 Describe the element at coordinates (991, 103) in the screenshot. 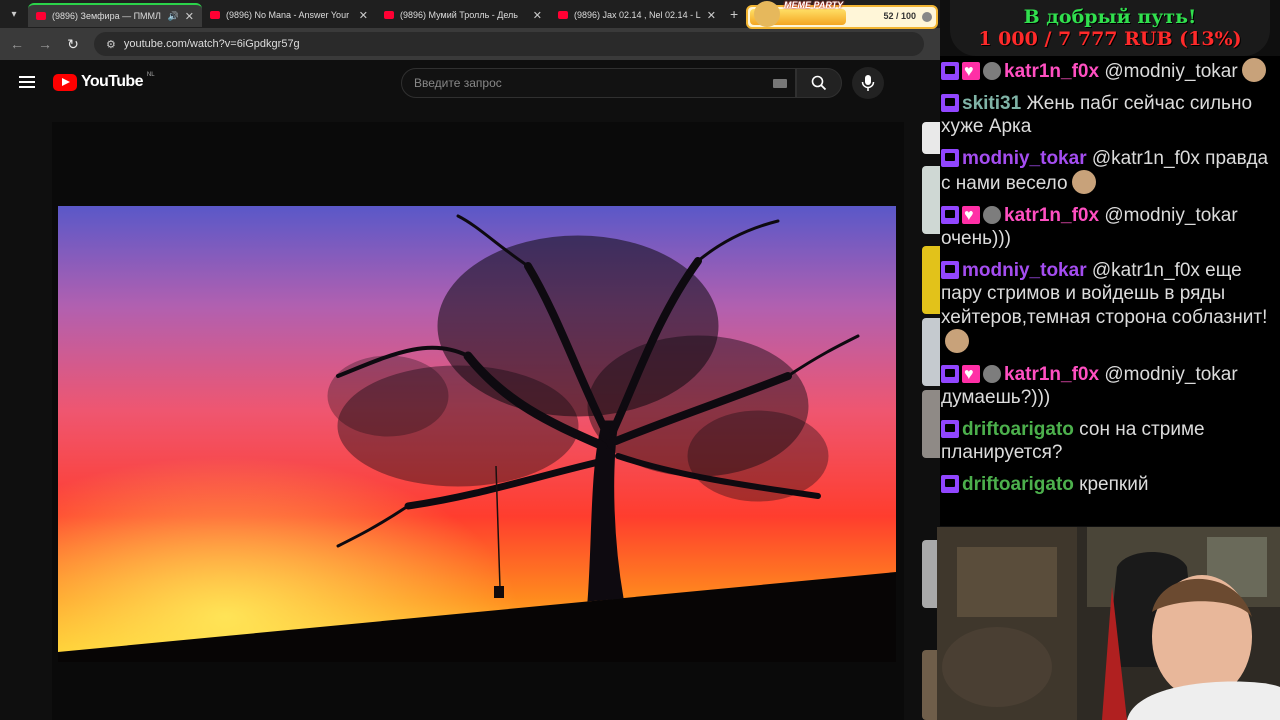

I see `chat-username: skiti31` at that location.